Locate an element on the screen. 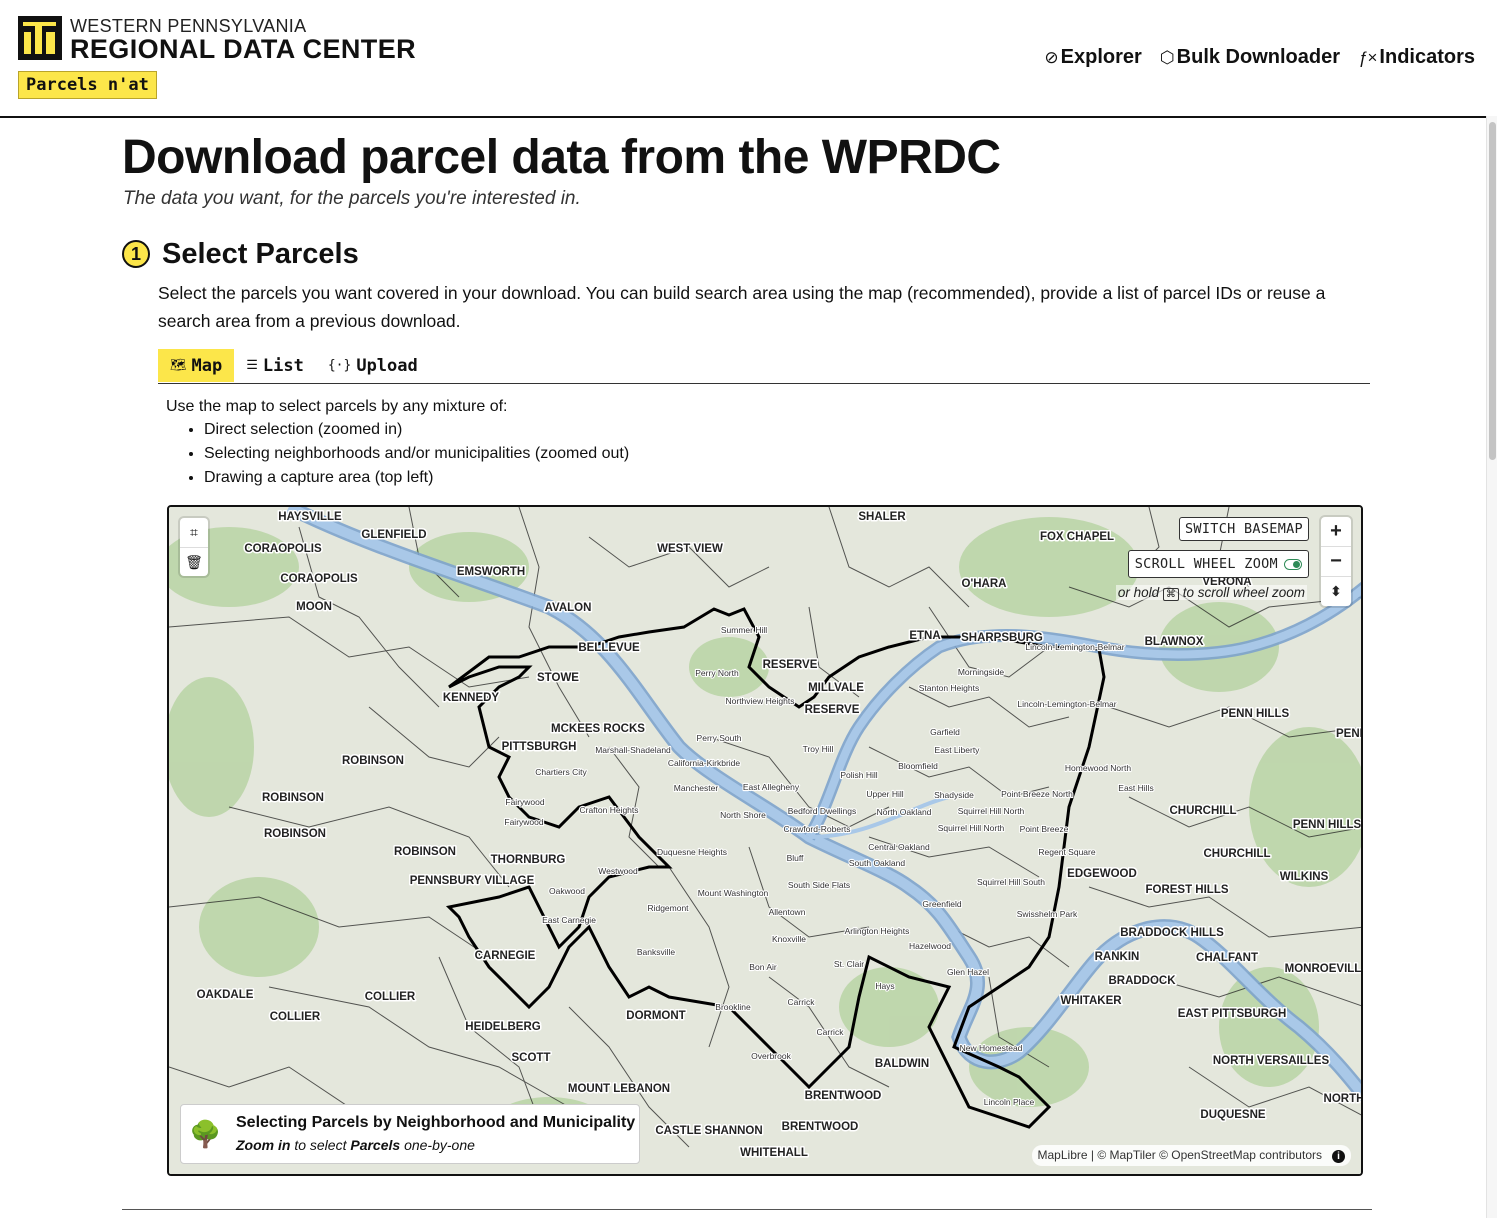 Image resolution: width=1497 pixels, height=1218 pixels. municipality-label: BRENTWOOD is located at coordinates (843, 1096).